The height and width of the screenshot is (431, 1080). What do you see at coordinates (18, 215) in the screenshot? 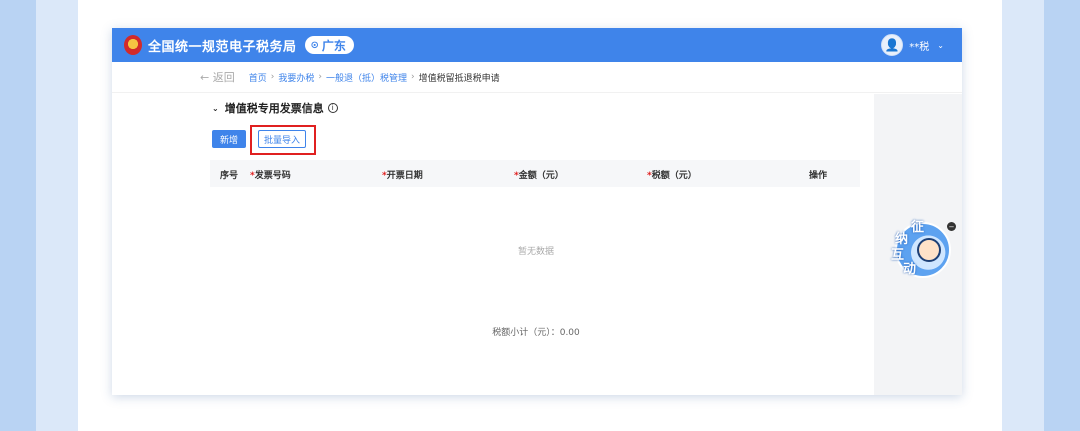
I see `decor-stripe-left` at bounding box center [18, 215].